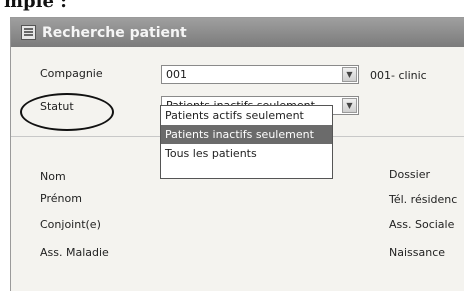 Image resolution: width=464 pixels, height=291 pixels. I want to click on statut-option-active: Patients actifs seulement, so click(246, 115).